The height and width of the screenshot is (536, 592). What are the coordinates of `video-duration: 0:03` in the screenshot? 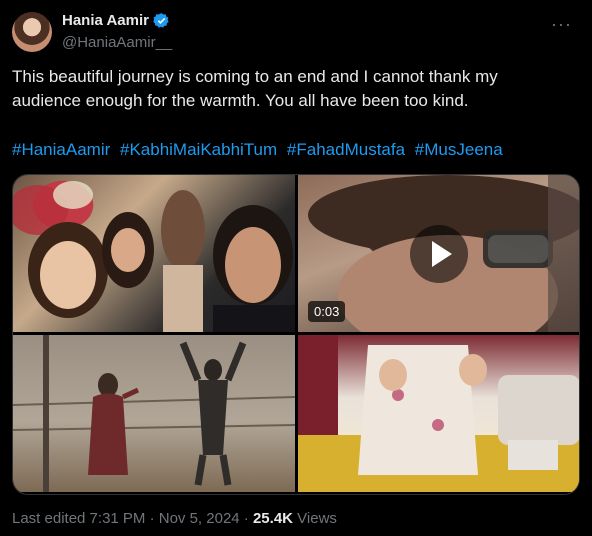 It's located at (327, 311).